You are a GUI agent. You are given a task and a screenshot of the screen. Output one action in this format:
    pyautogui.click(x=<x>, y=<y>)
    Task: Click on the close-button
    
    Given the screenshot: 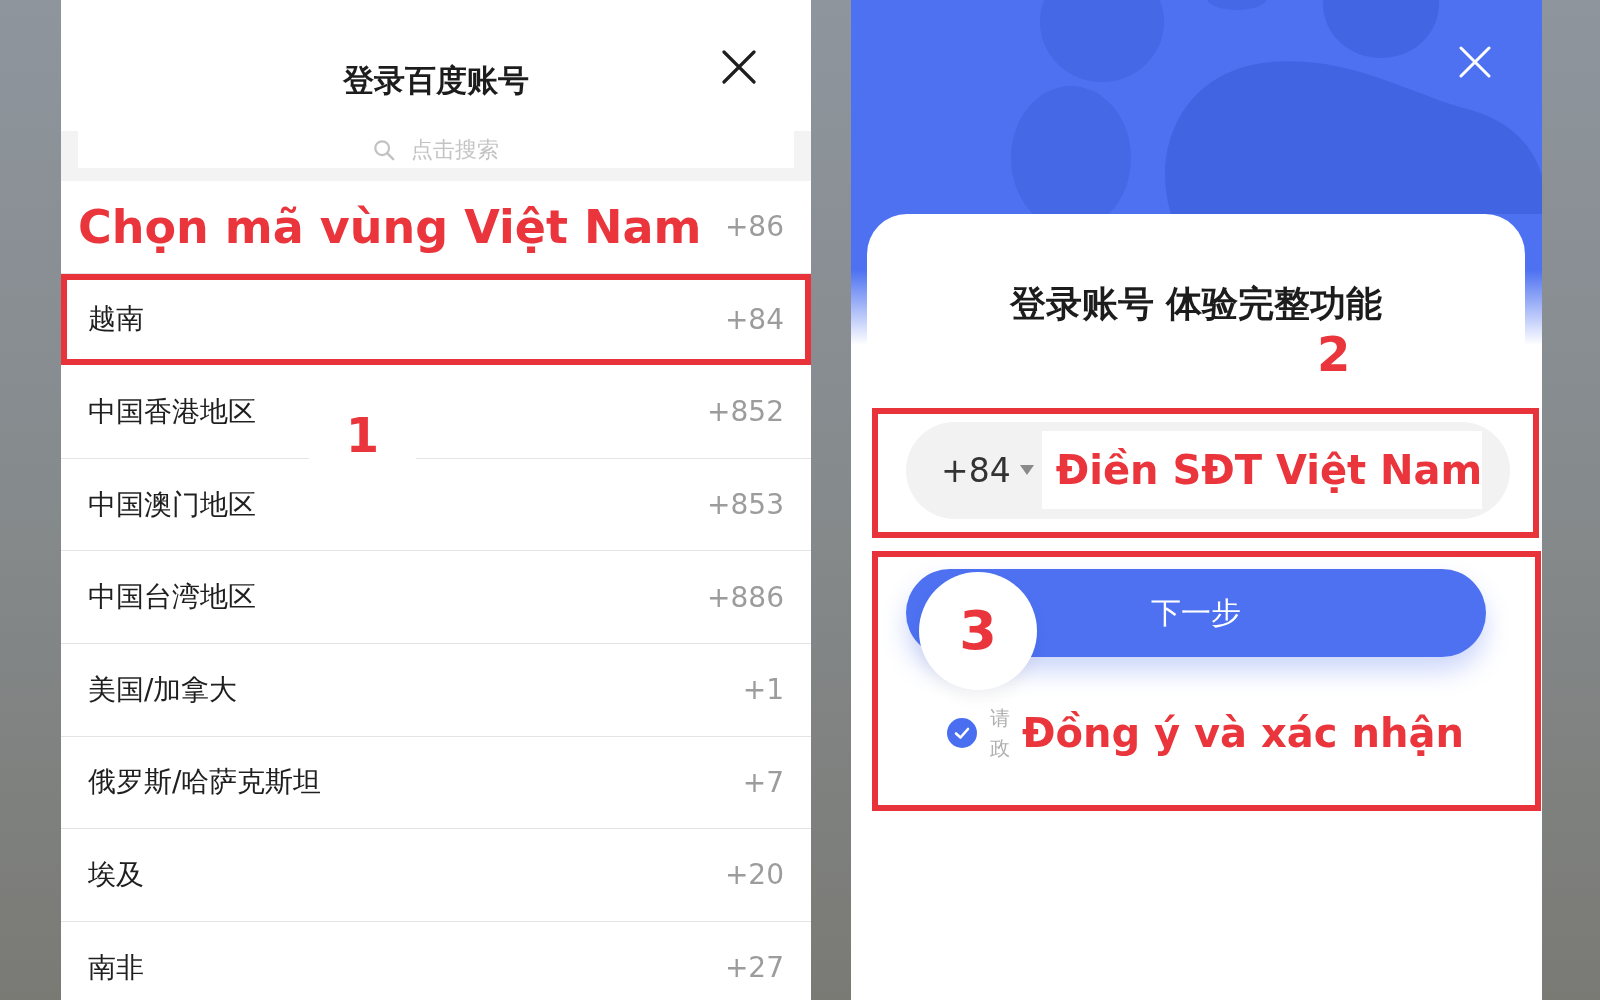 What is the action you would take?
    pyautogui.click(x=739, y=67)
    